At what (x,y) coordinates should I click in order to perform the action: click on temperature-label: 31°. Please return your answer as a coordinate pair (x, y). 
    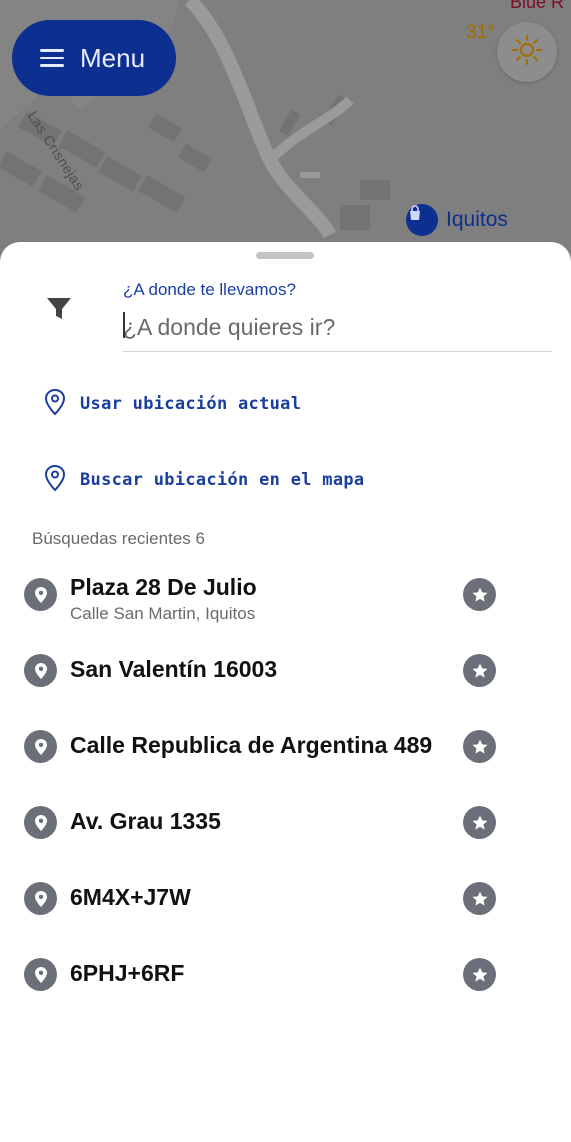
    Looking at the image, I should click on (480, 32).